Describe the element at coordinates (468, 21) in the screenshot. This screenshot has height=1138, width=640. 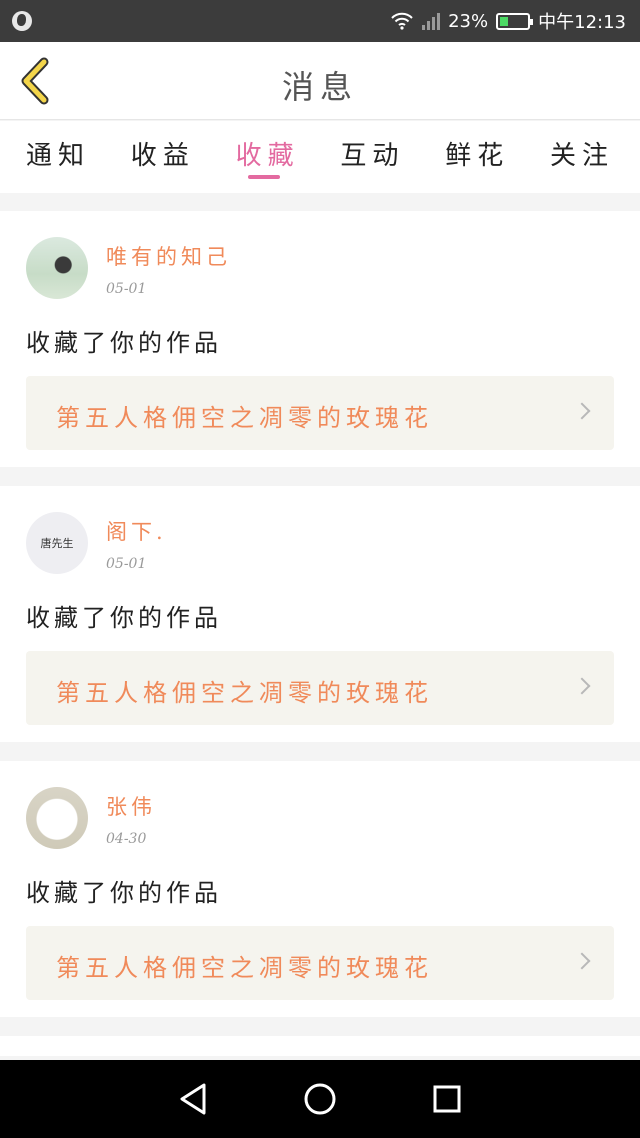
I see `battery-percent: 23%` at that location.